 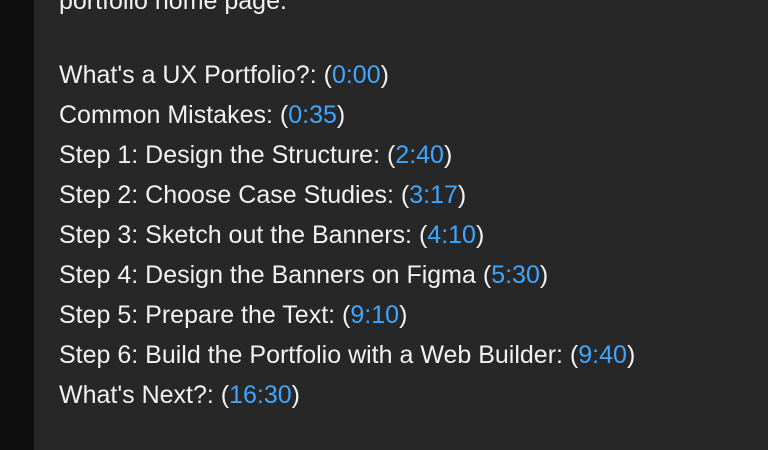 What do you see at coordinates (173, 7) in the screenshot?
I see `description-partial-line: portfolio home page.` at bounding box center [173, 7].